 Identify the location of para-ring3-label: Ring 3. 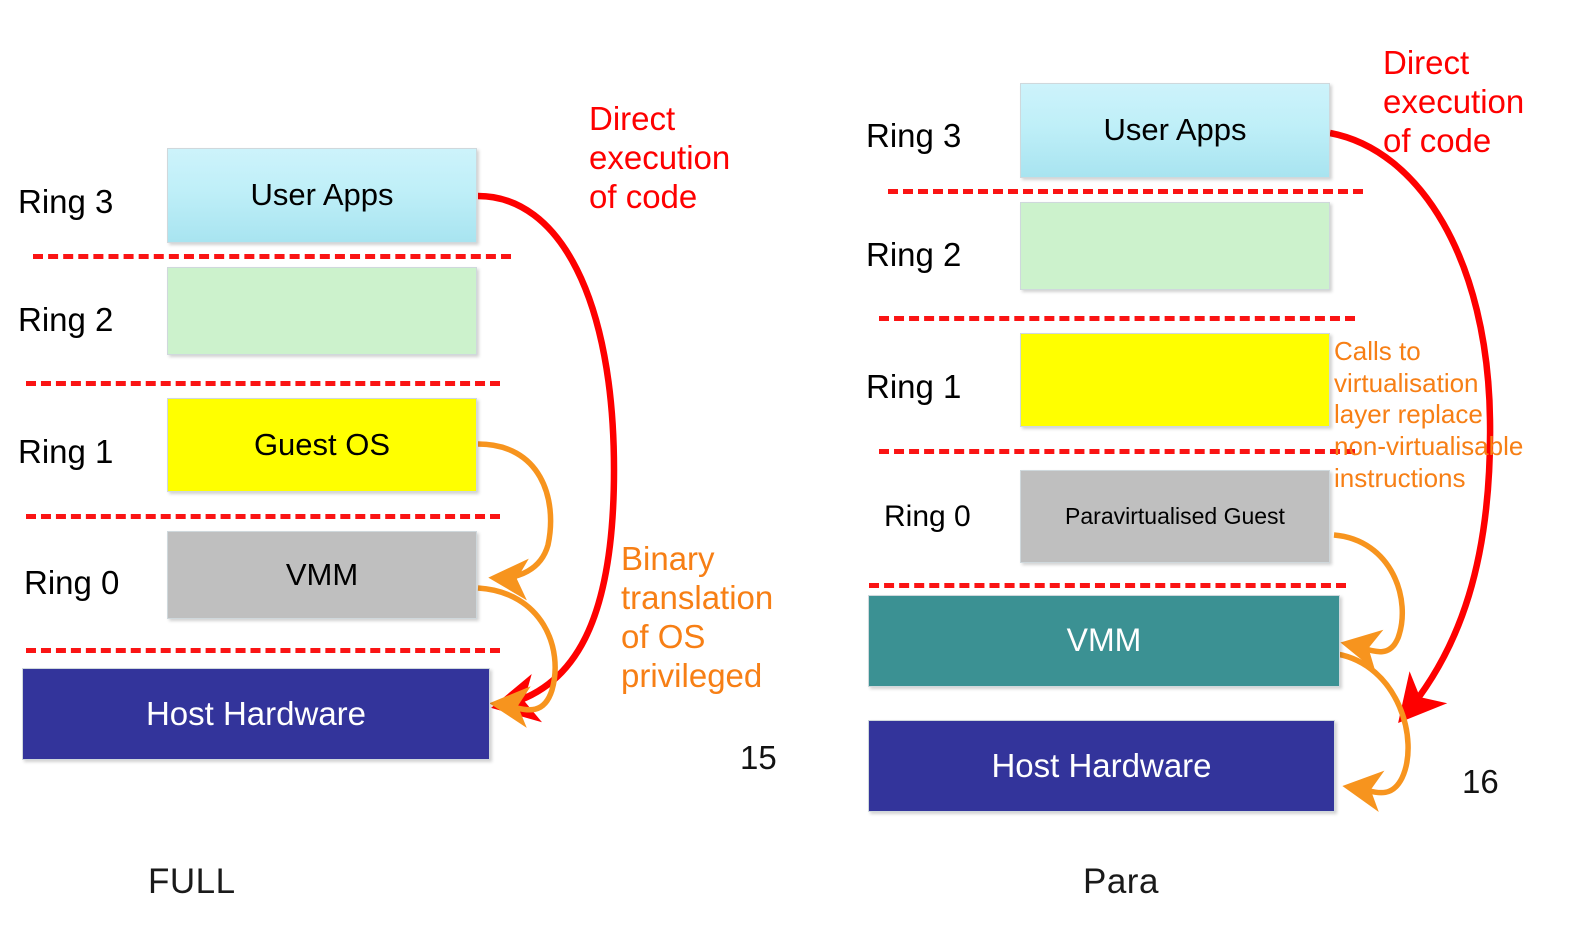
(914, 135).